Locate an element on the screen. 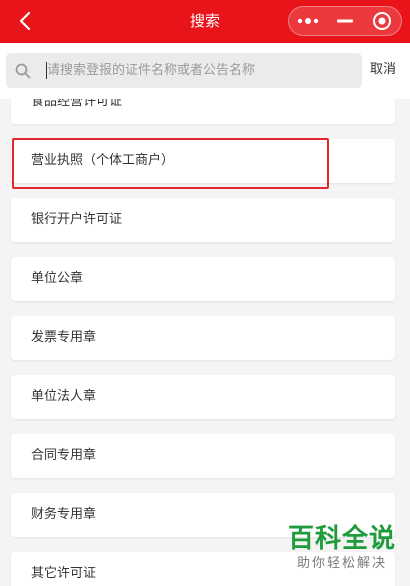  list-item: 食品经营许可证 is located at coordinates (203, 111).